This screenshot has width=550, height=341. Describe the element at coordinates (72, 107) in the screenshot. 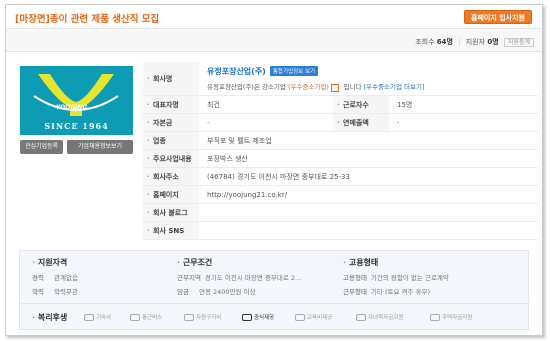

I see `logo-brand: YOOJUNG` at that location.